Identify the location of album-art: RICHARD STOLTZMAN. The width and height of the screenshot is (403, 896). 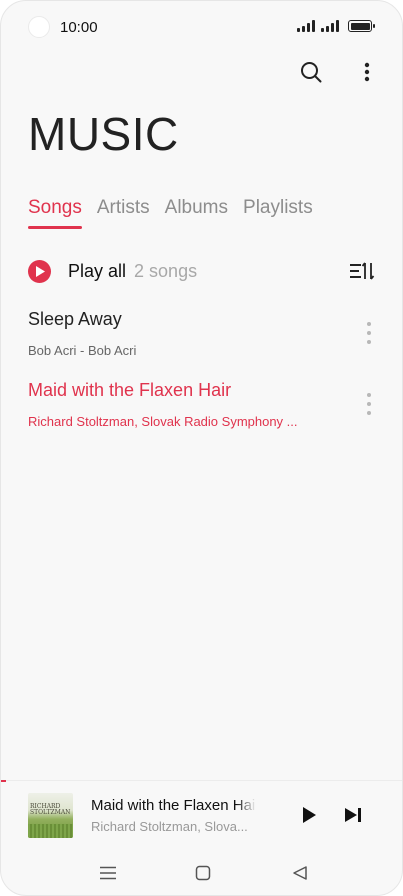
(50, 815).